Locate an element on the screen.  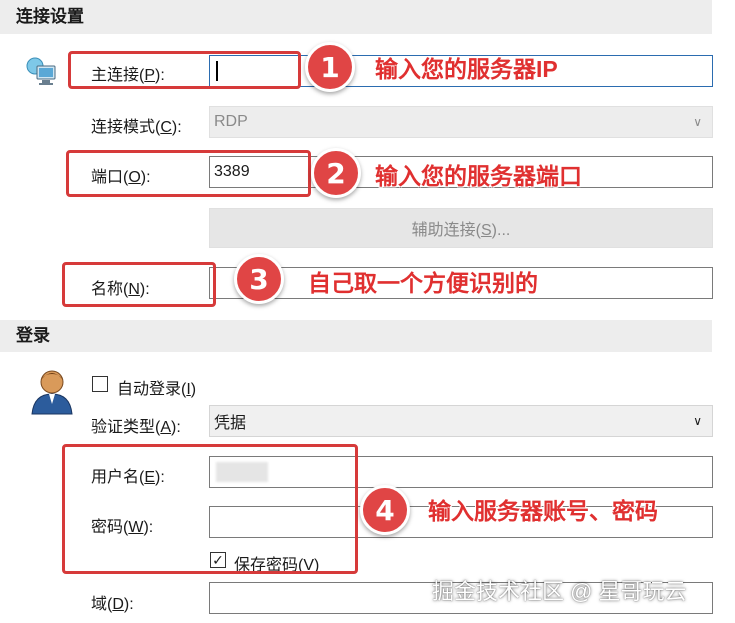
connection-settings-header: 连接设置 is located at coordinates (356, 17).